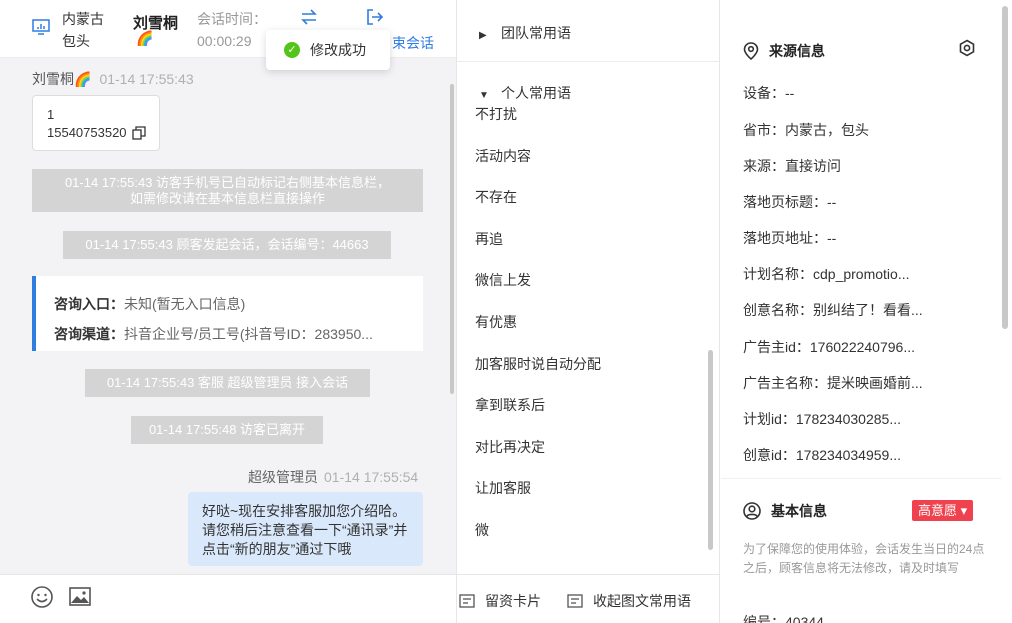 The image size is (1012, 623). Describe the element at coordinates (496, 322) in the screenshot. I see `phrase-item: 有优惠` at that location.